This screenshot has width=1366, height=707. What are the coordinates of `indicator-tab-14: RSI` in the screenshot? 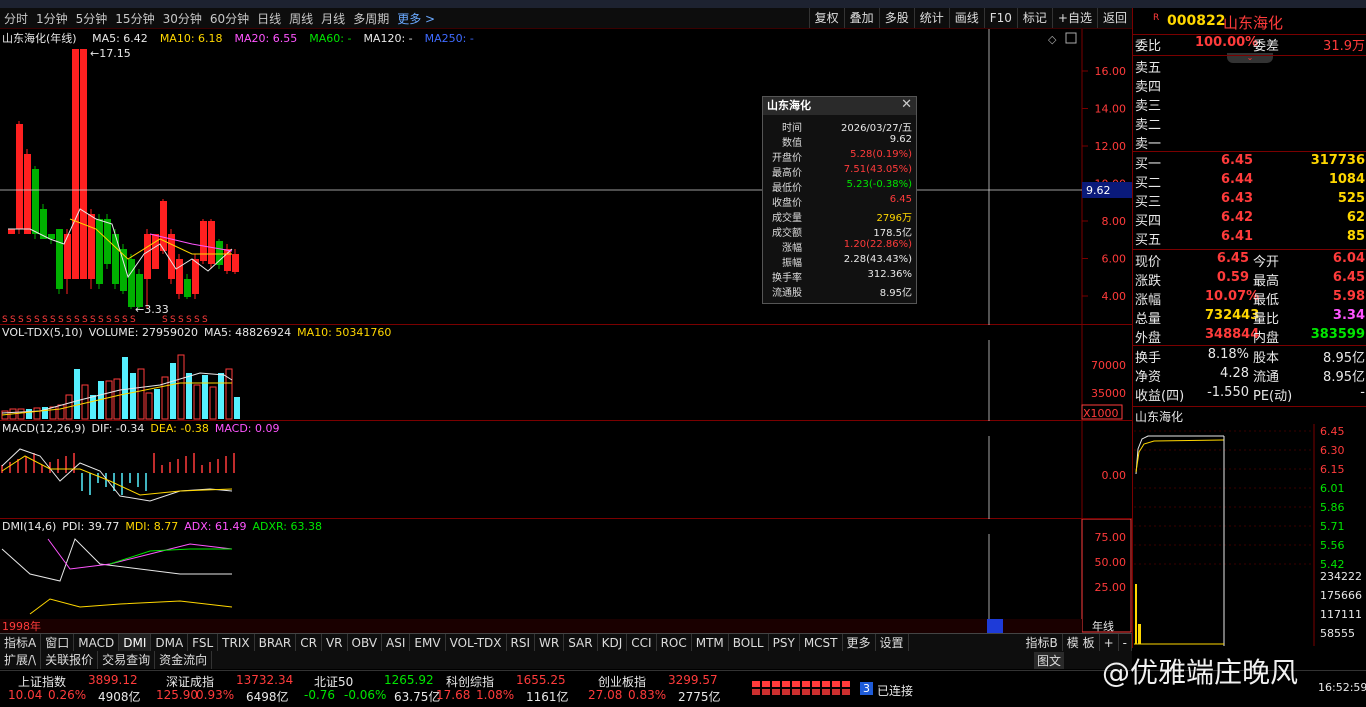 It's located at (521, 643).